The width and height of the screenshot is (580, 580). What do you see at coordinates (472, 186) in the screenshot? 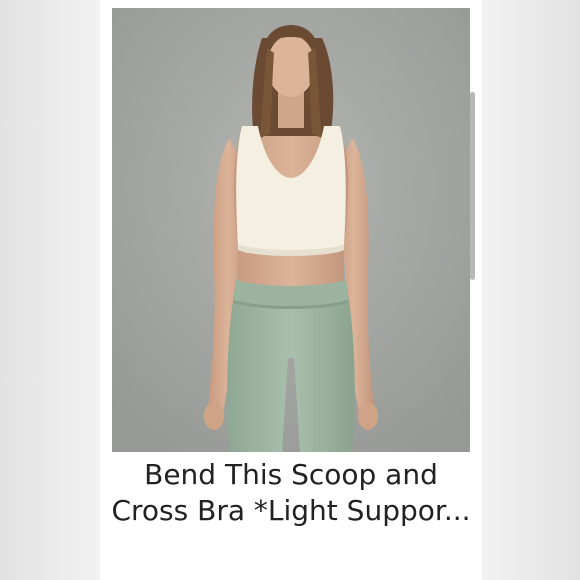
I see `scrollbar` at bounding box center [472, 186].